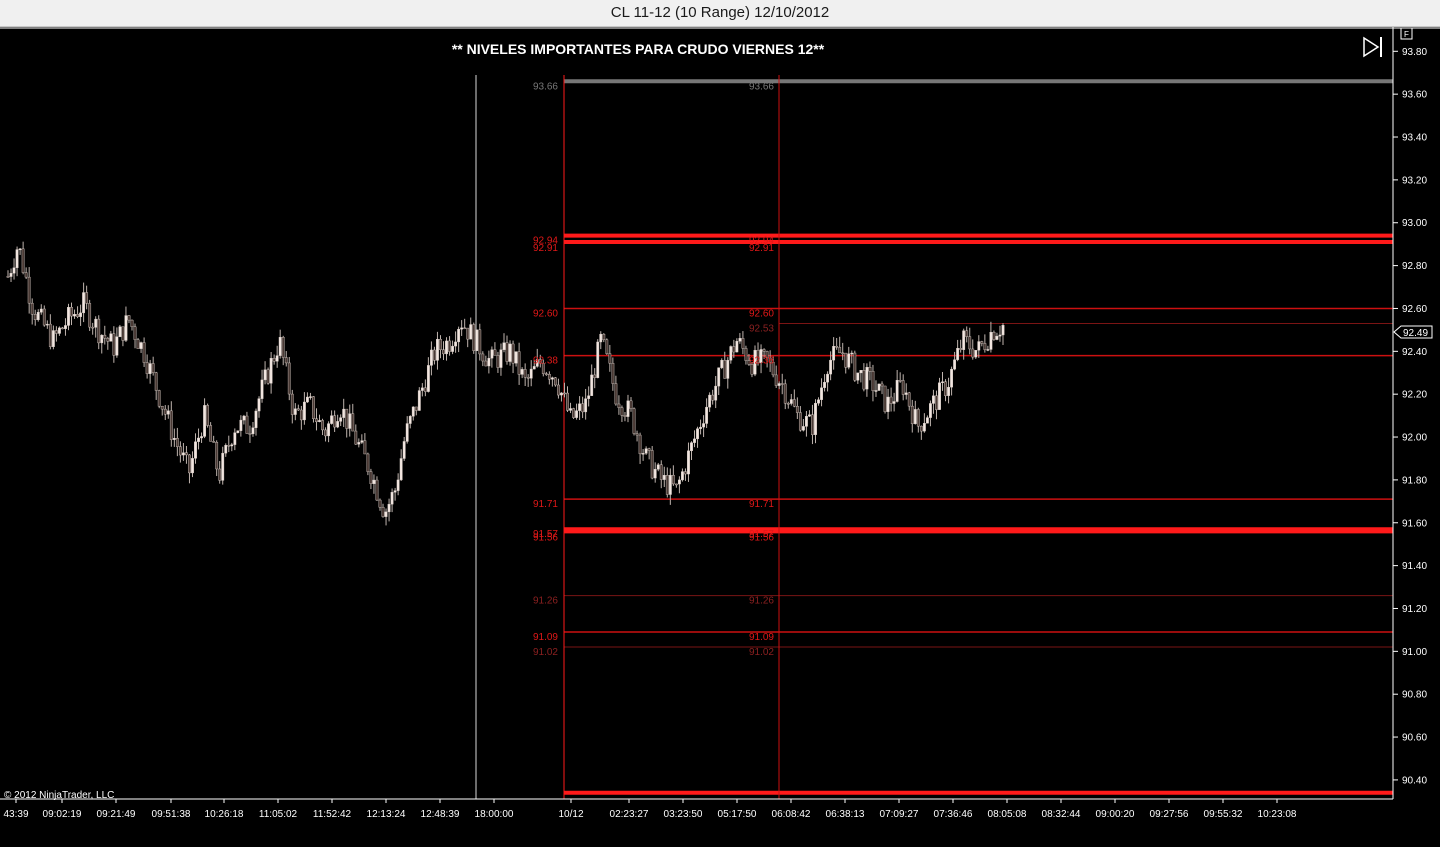 This screenshot has width=1440, height=847. What do you see at coordinates (1415, 333) in the screenshot?
I see `current-price-label: 92.49` at bounding box center [1415, 333].